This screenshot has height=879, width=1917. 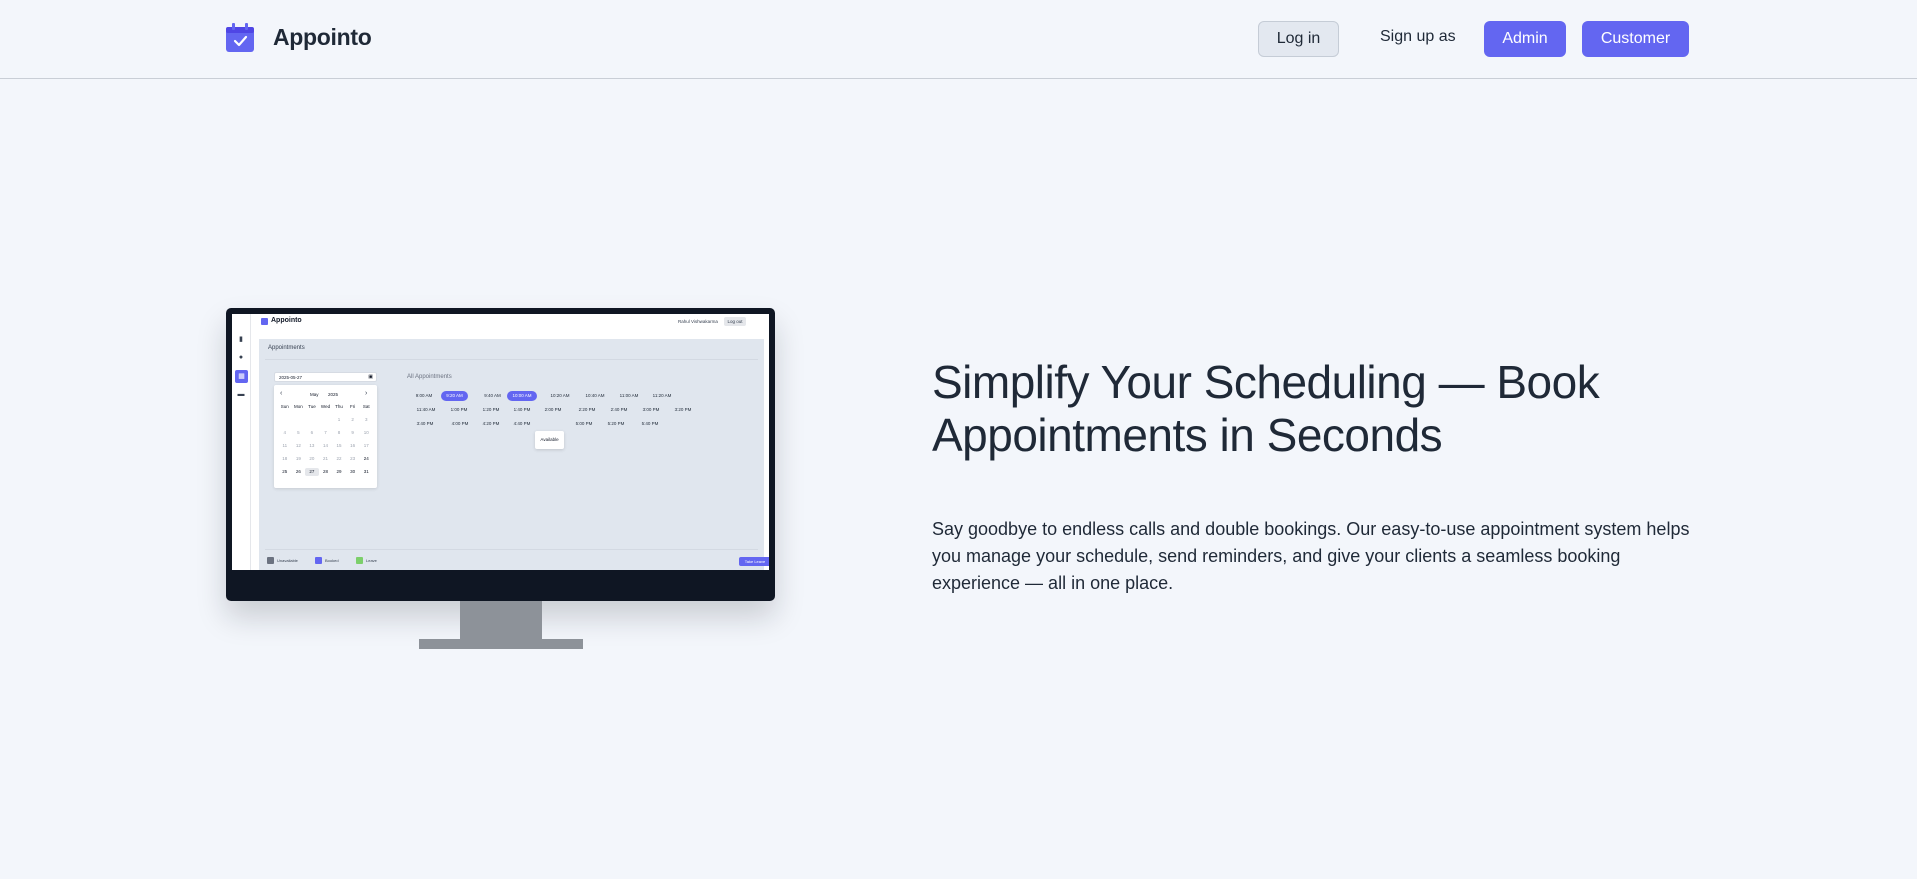 I want to click on monitor-stand, so click(x=501, y=620).